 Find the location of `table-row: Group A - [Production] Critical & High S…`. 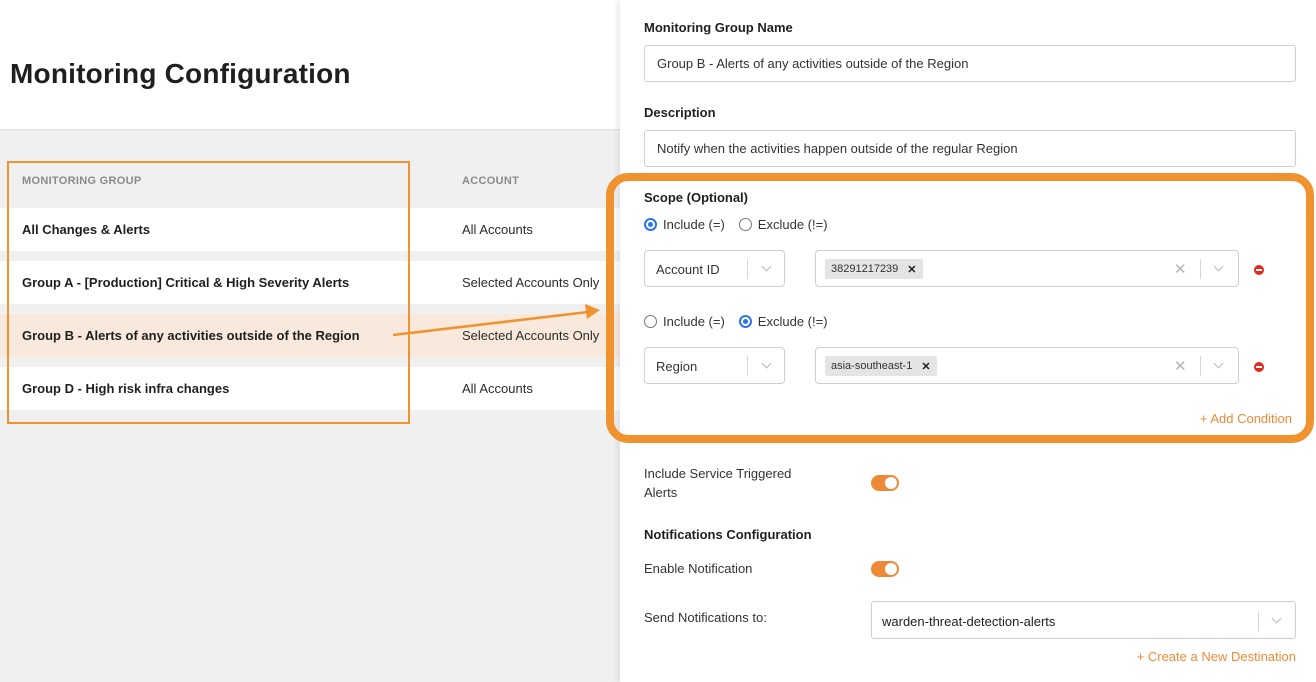

table-row: Group A - [Production] Critical & High S… is located at coordinates (310, 282).